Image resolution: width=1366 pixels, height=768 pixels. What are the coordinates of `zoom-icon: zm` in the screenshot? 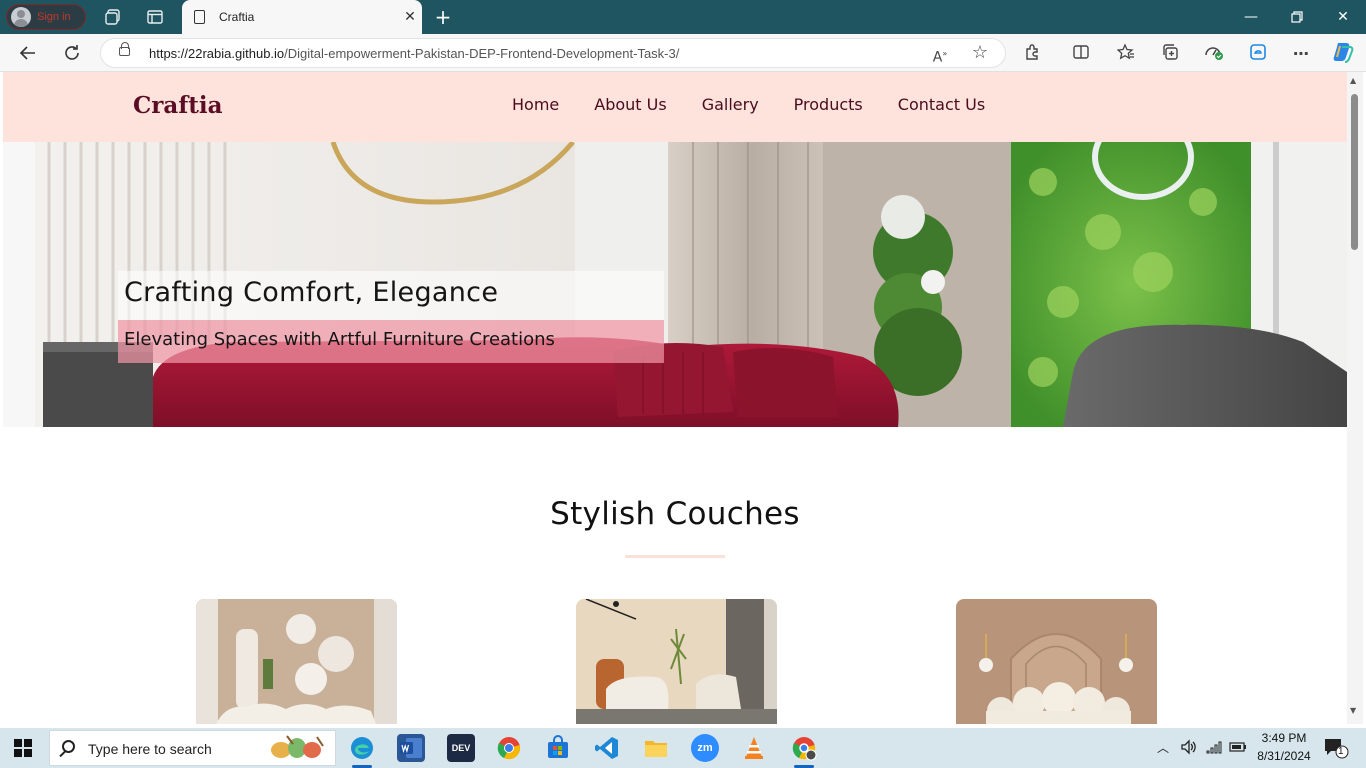 It's located at (705, 748).